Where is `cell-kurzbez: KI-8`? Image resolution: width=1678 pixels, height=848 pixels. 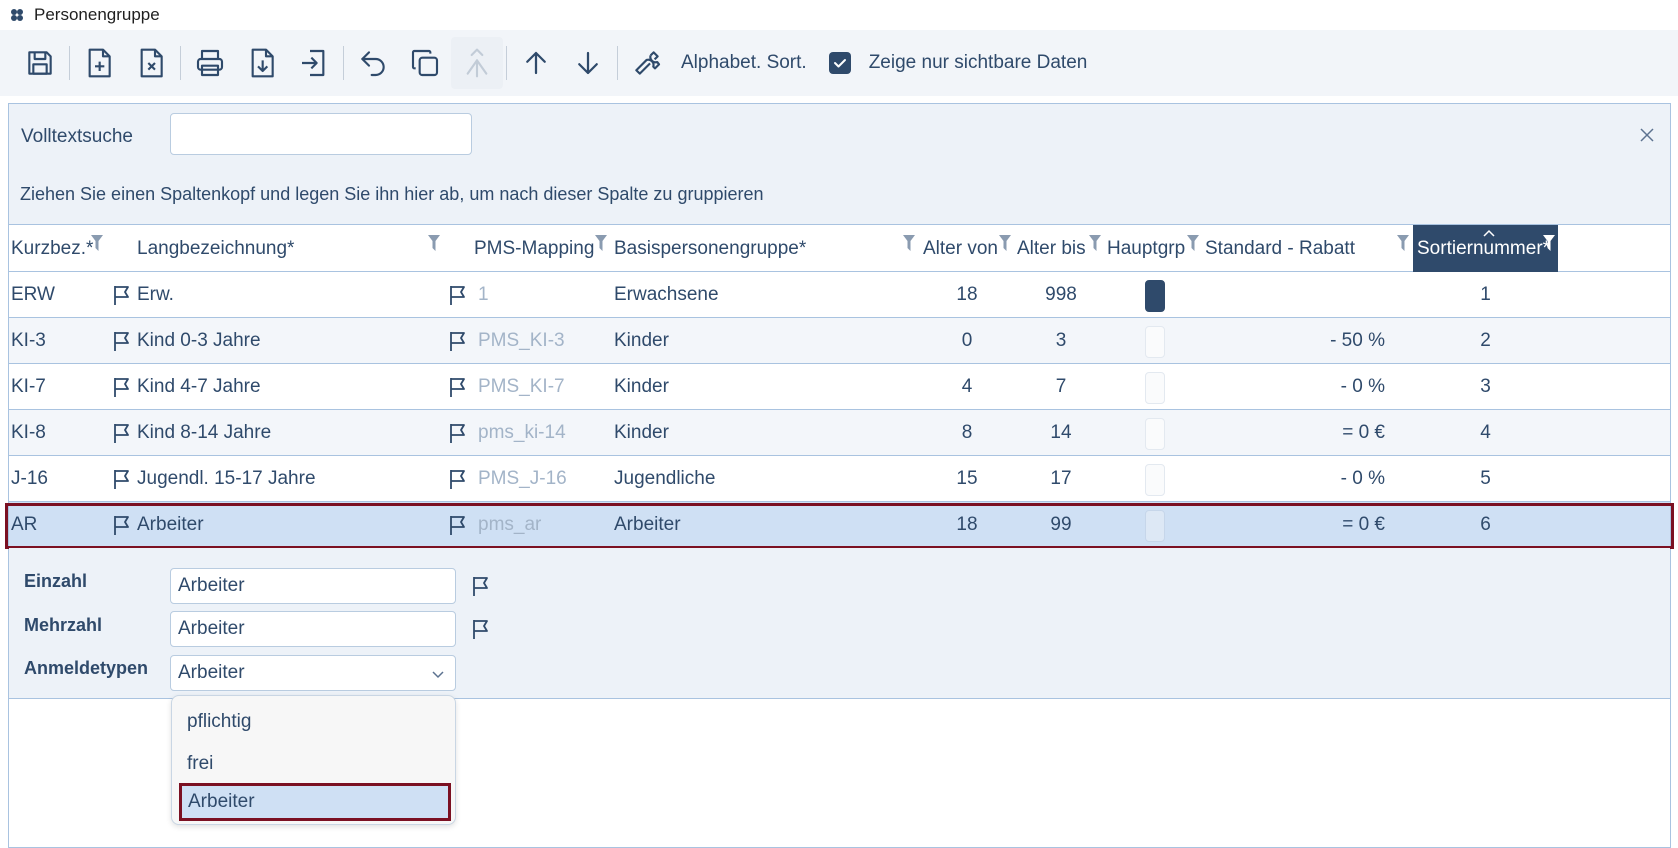 cell-kurzbez: KI-8 is located at coordinates (28, 432).